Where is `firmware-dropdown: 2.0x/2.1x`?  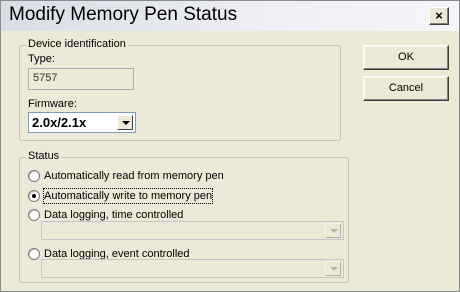 firmware-dropdown: 2.0x/2.1x is located at coordinates (82, 122).